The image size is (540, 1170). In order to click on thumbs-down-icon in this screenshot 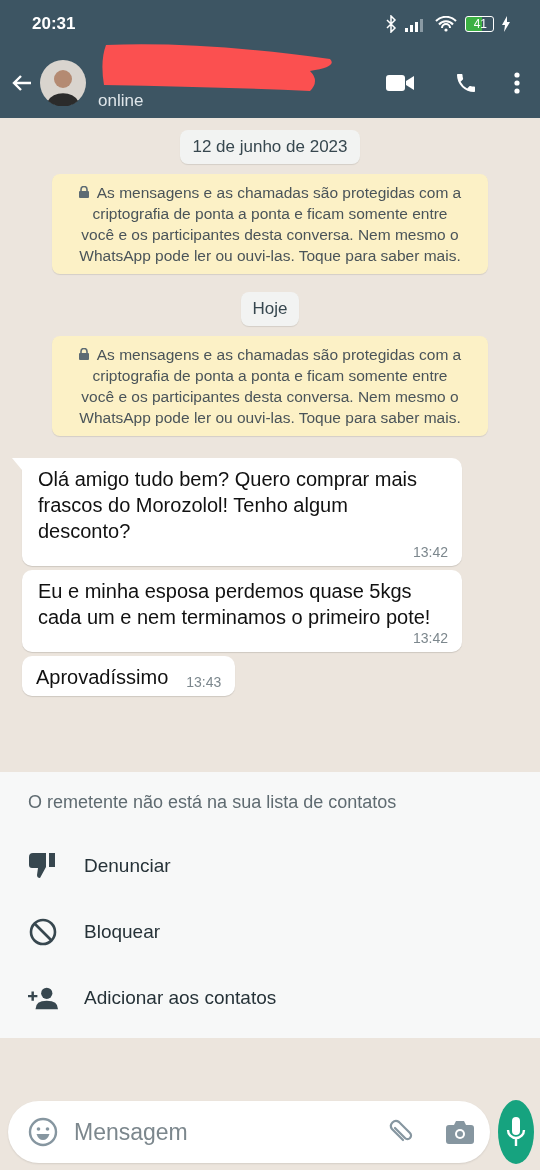, I will do `click(43, 866)`.